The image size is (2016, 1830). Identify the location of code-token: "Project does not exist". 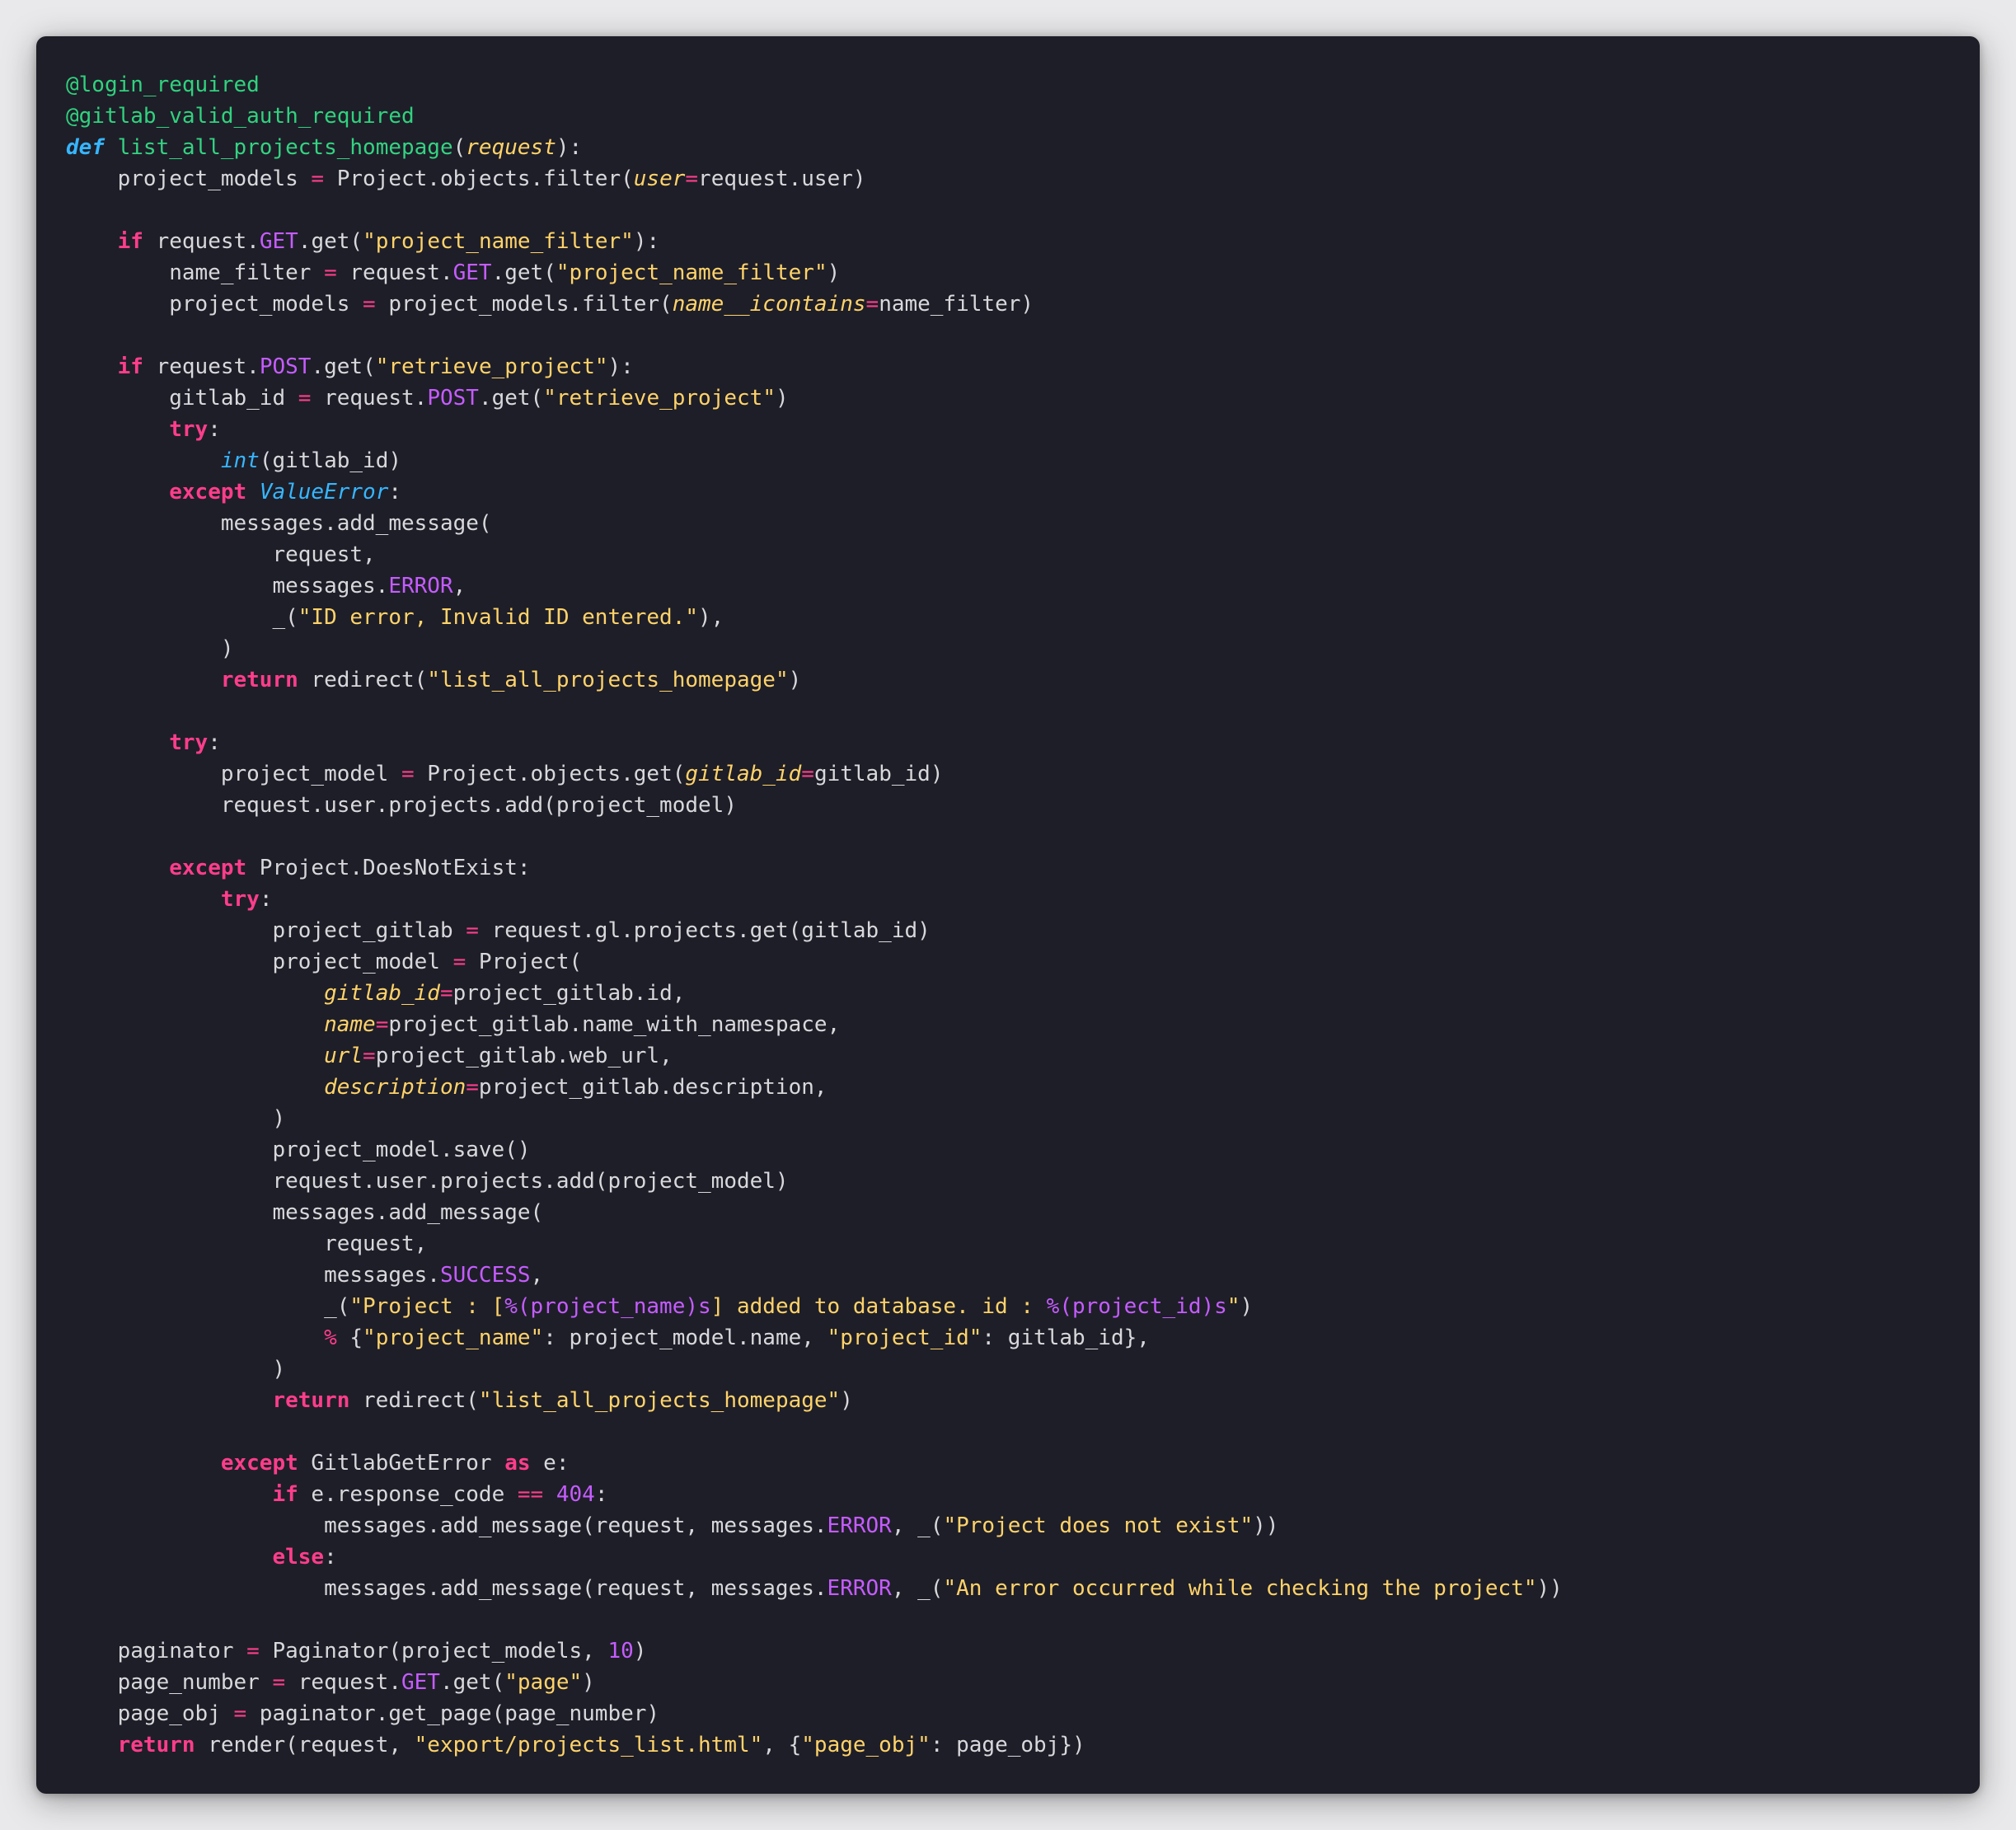
(1098, 1526).